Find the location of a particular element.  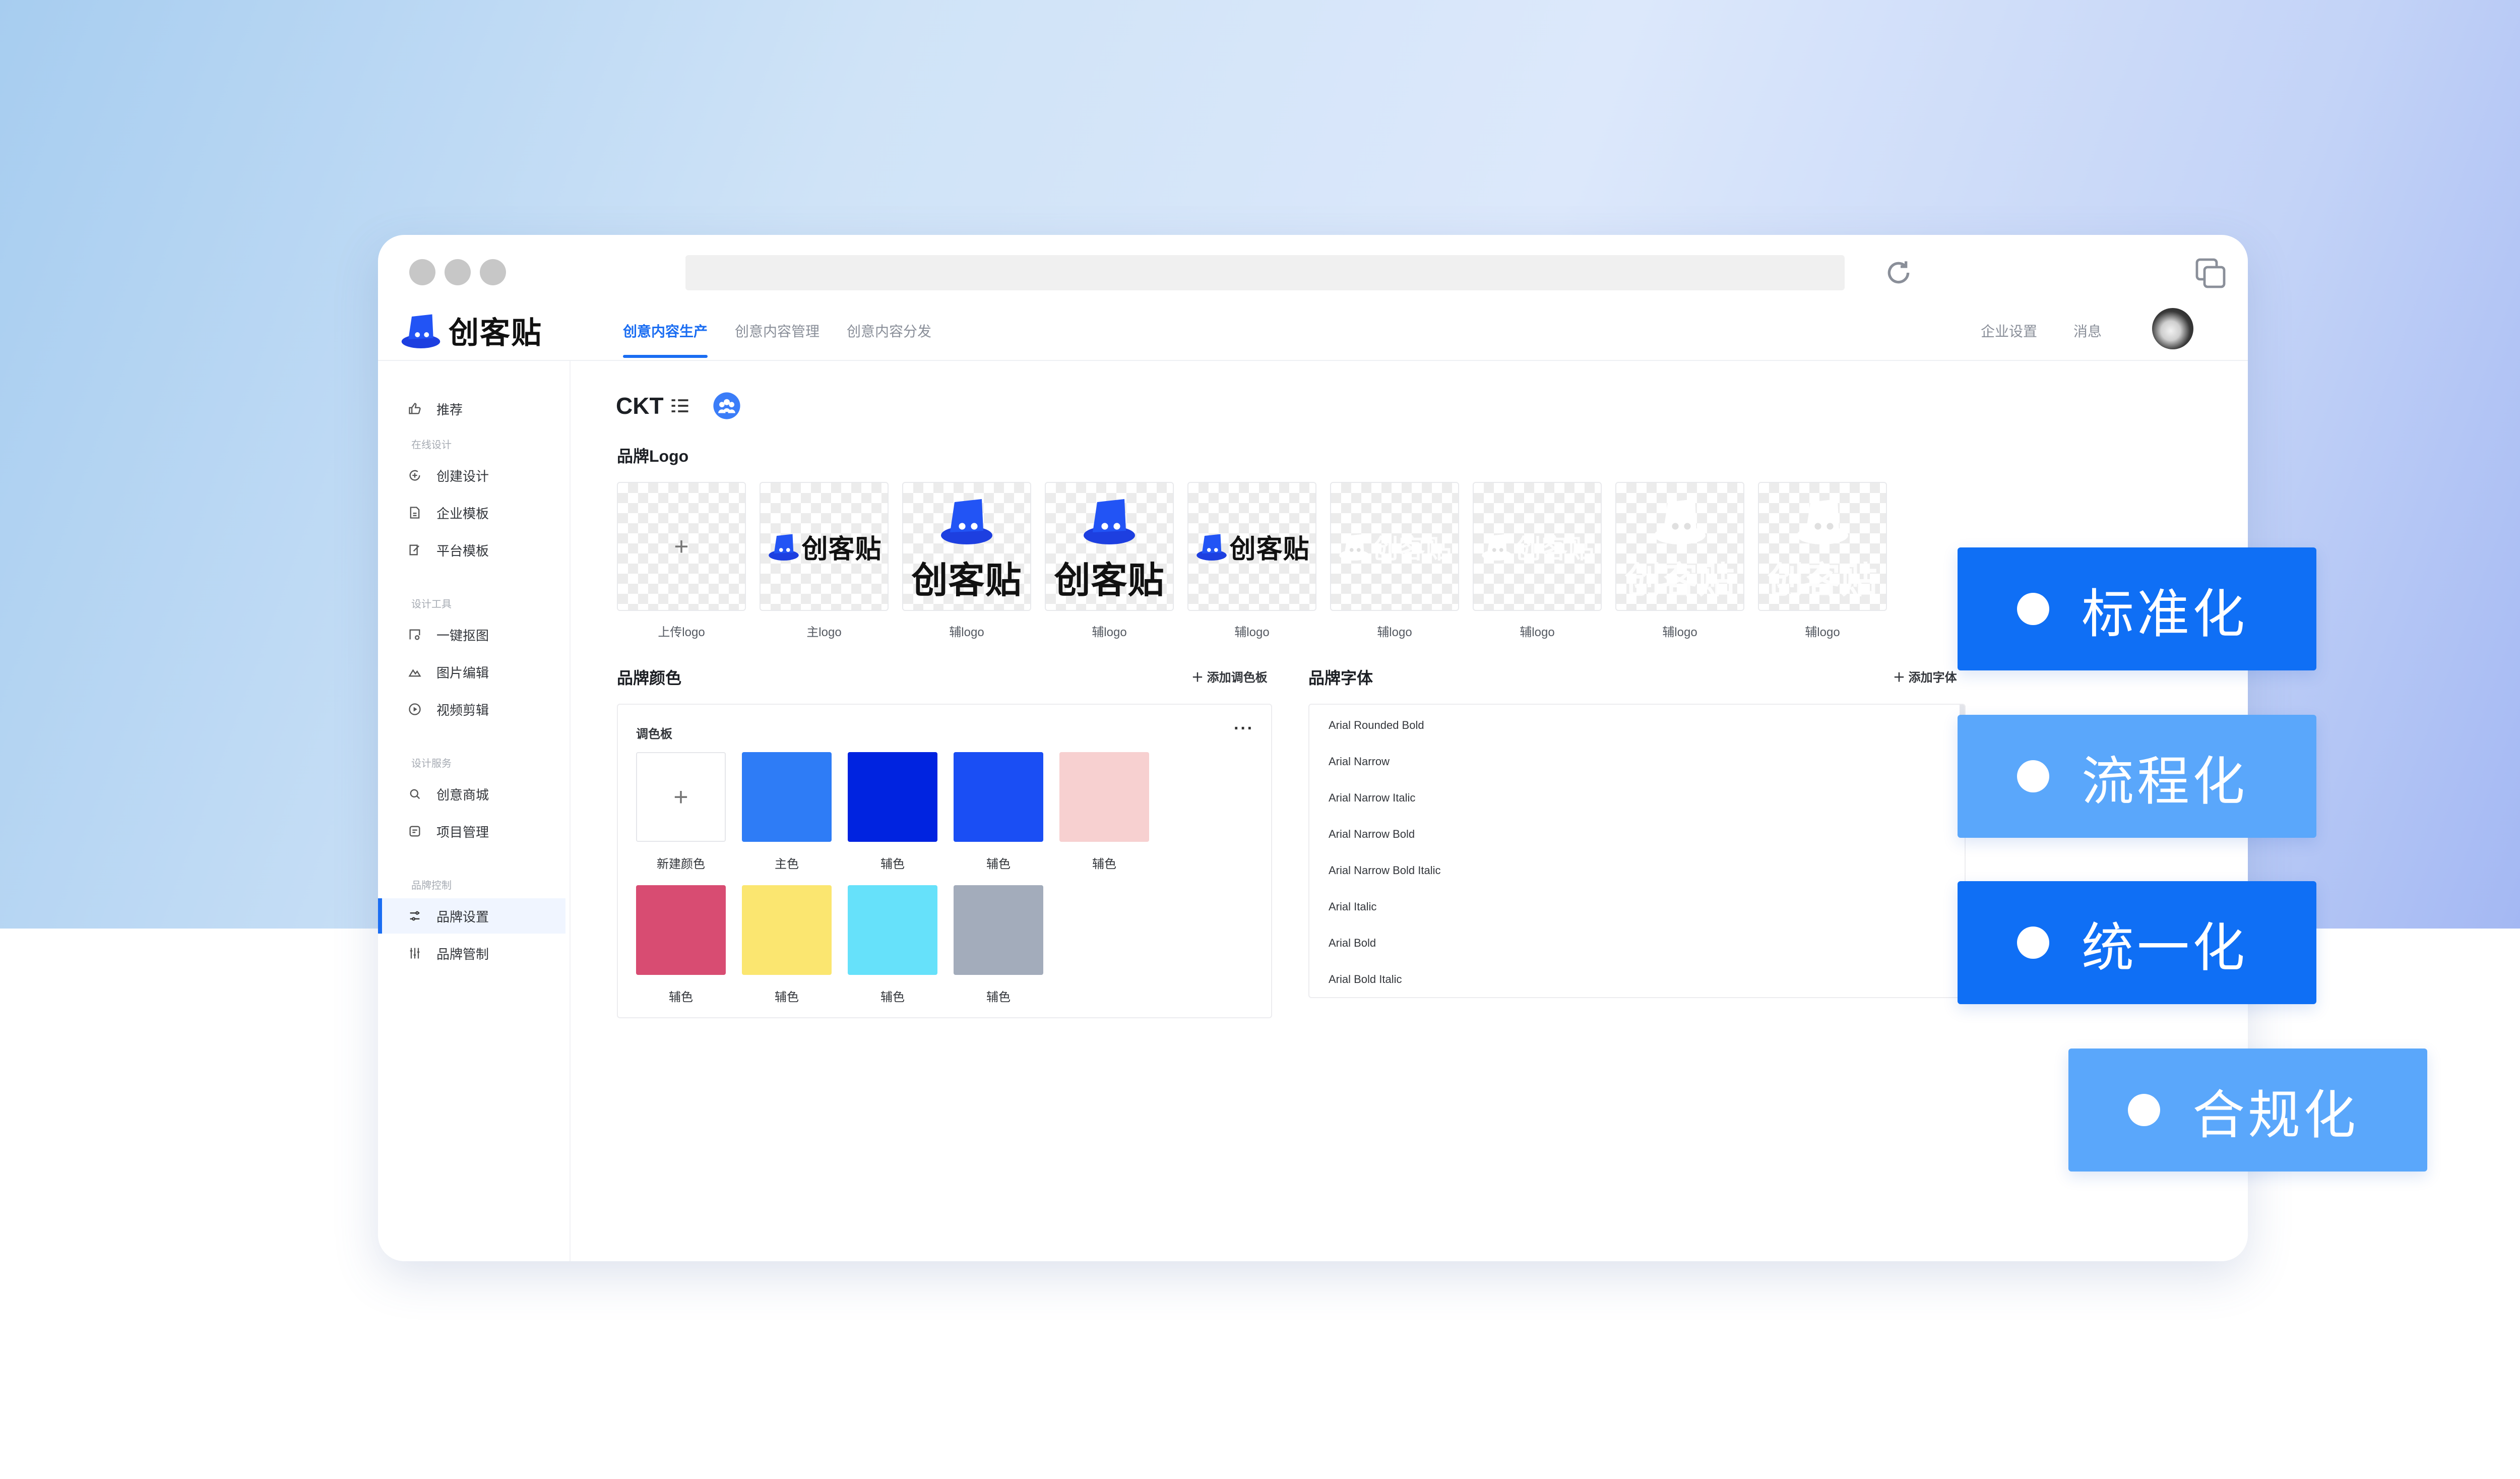

window-close-dot is located at coordinates (422, 272).